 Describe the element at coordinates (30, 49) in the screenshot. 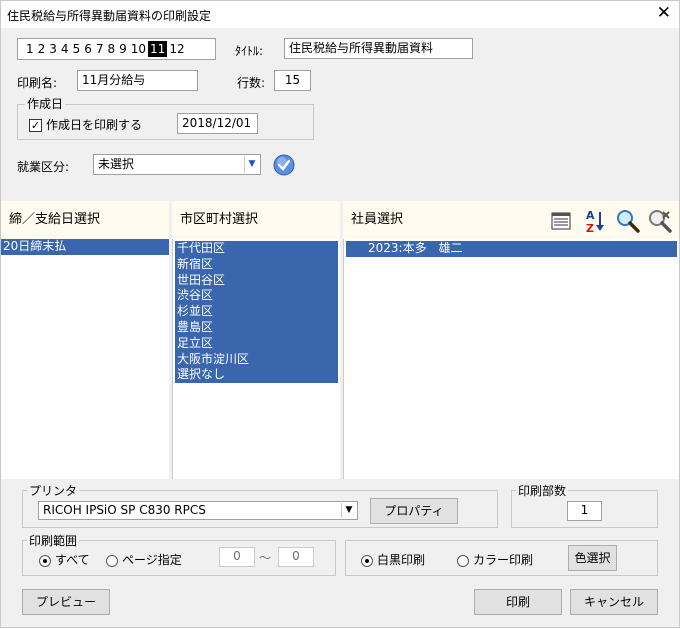

I see `tab-1: 1` at that location.